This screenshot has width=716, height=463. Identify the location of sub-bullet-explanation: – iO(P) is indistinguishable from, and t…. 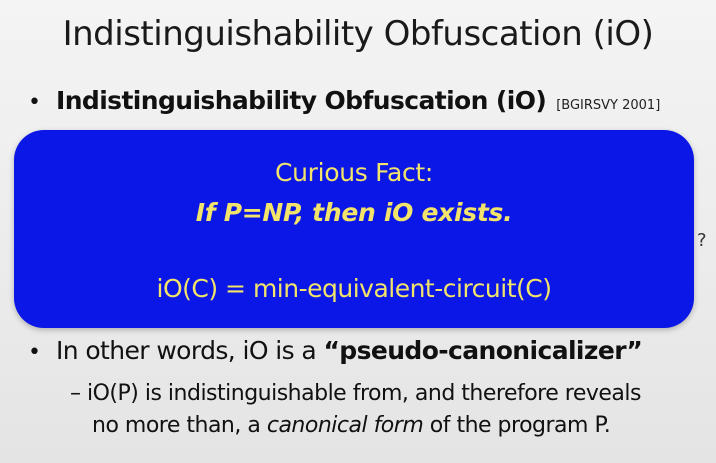
(390, 410).